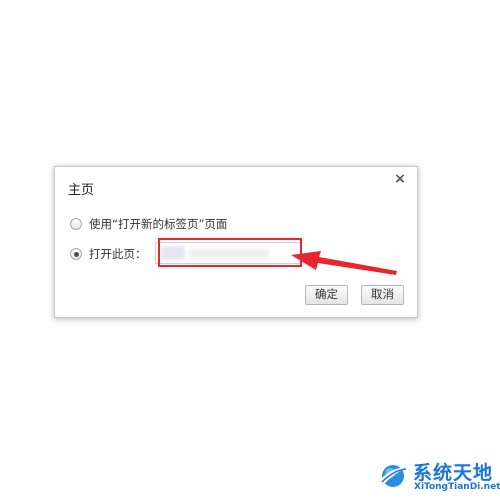 This screenshot has height=501, width=500. I want to click on option-open-this-page: 打开此页：, so click(108, 254).